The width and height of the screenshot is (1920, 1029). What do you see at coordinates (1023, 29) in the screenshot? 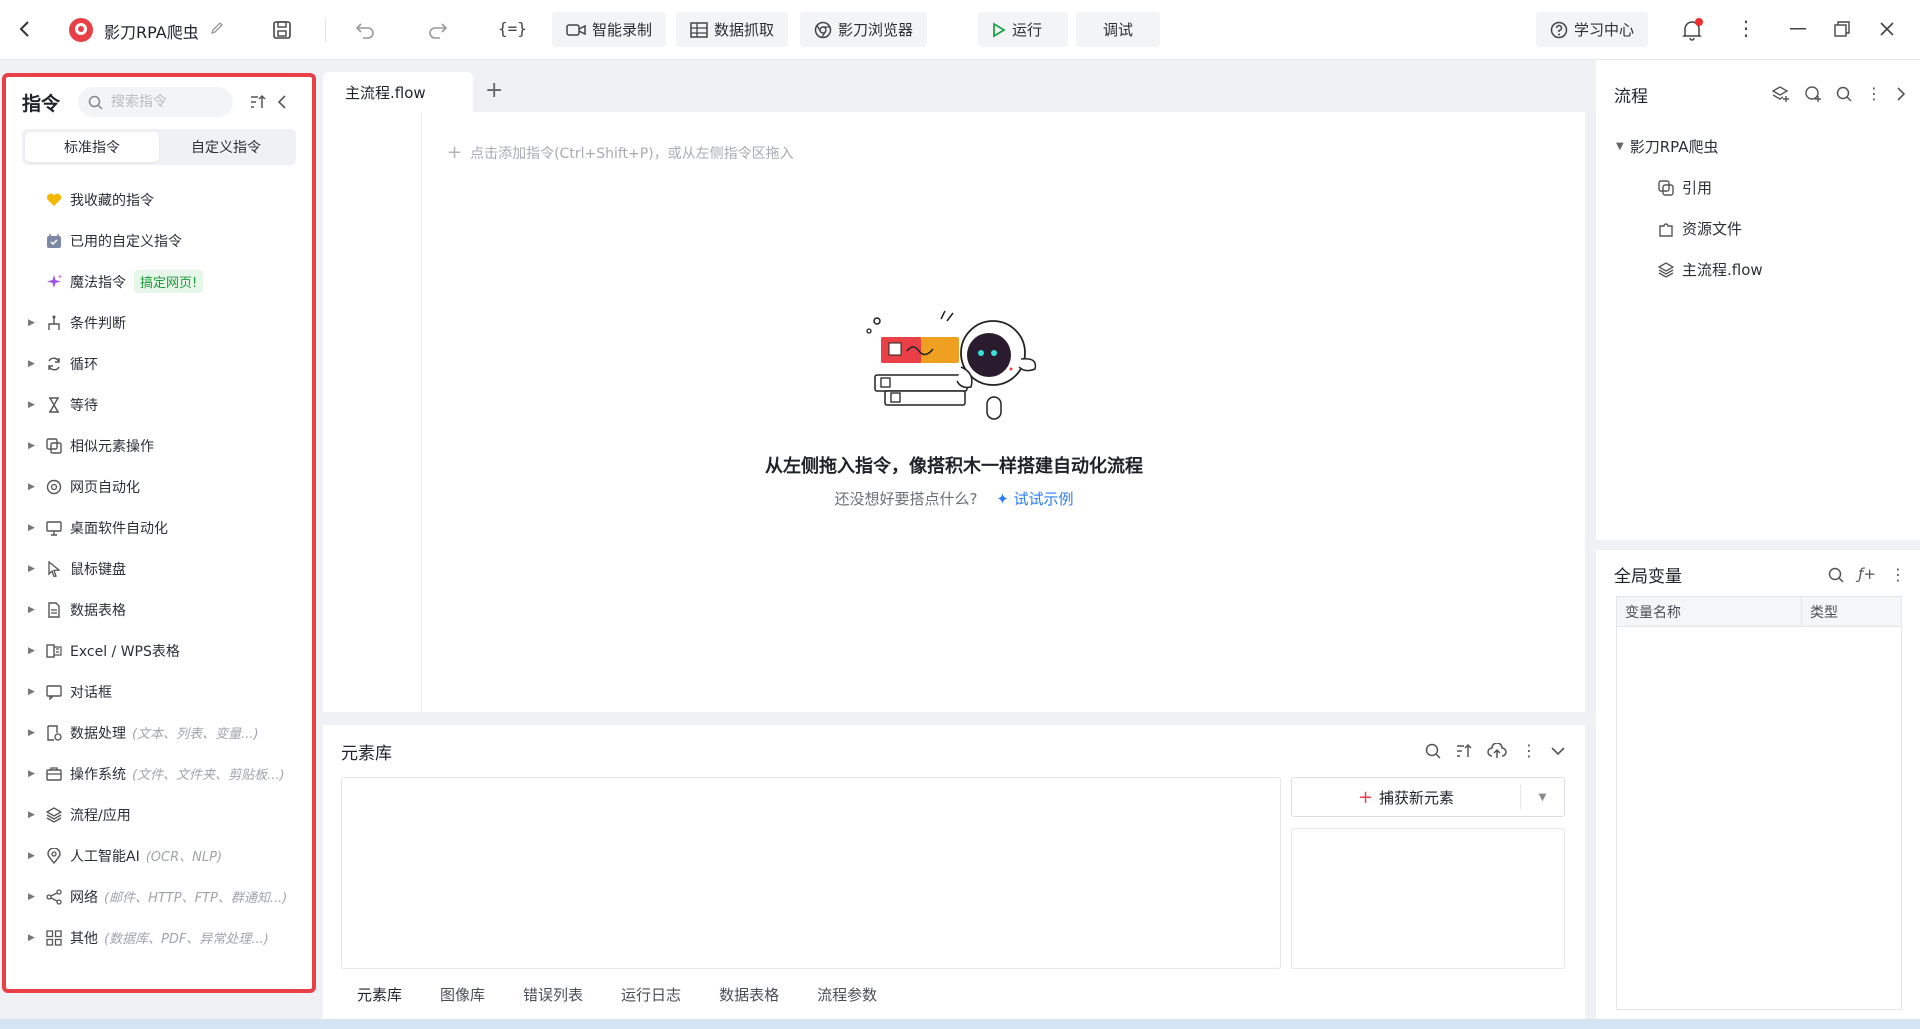
I see `run-button: 运行` at bounding box center [1023, 29].